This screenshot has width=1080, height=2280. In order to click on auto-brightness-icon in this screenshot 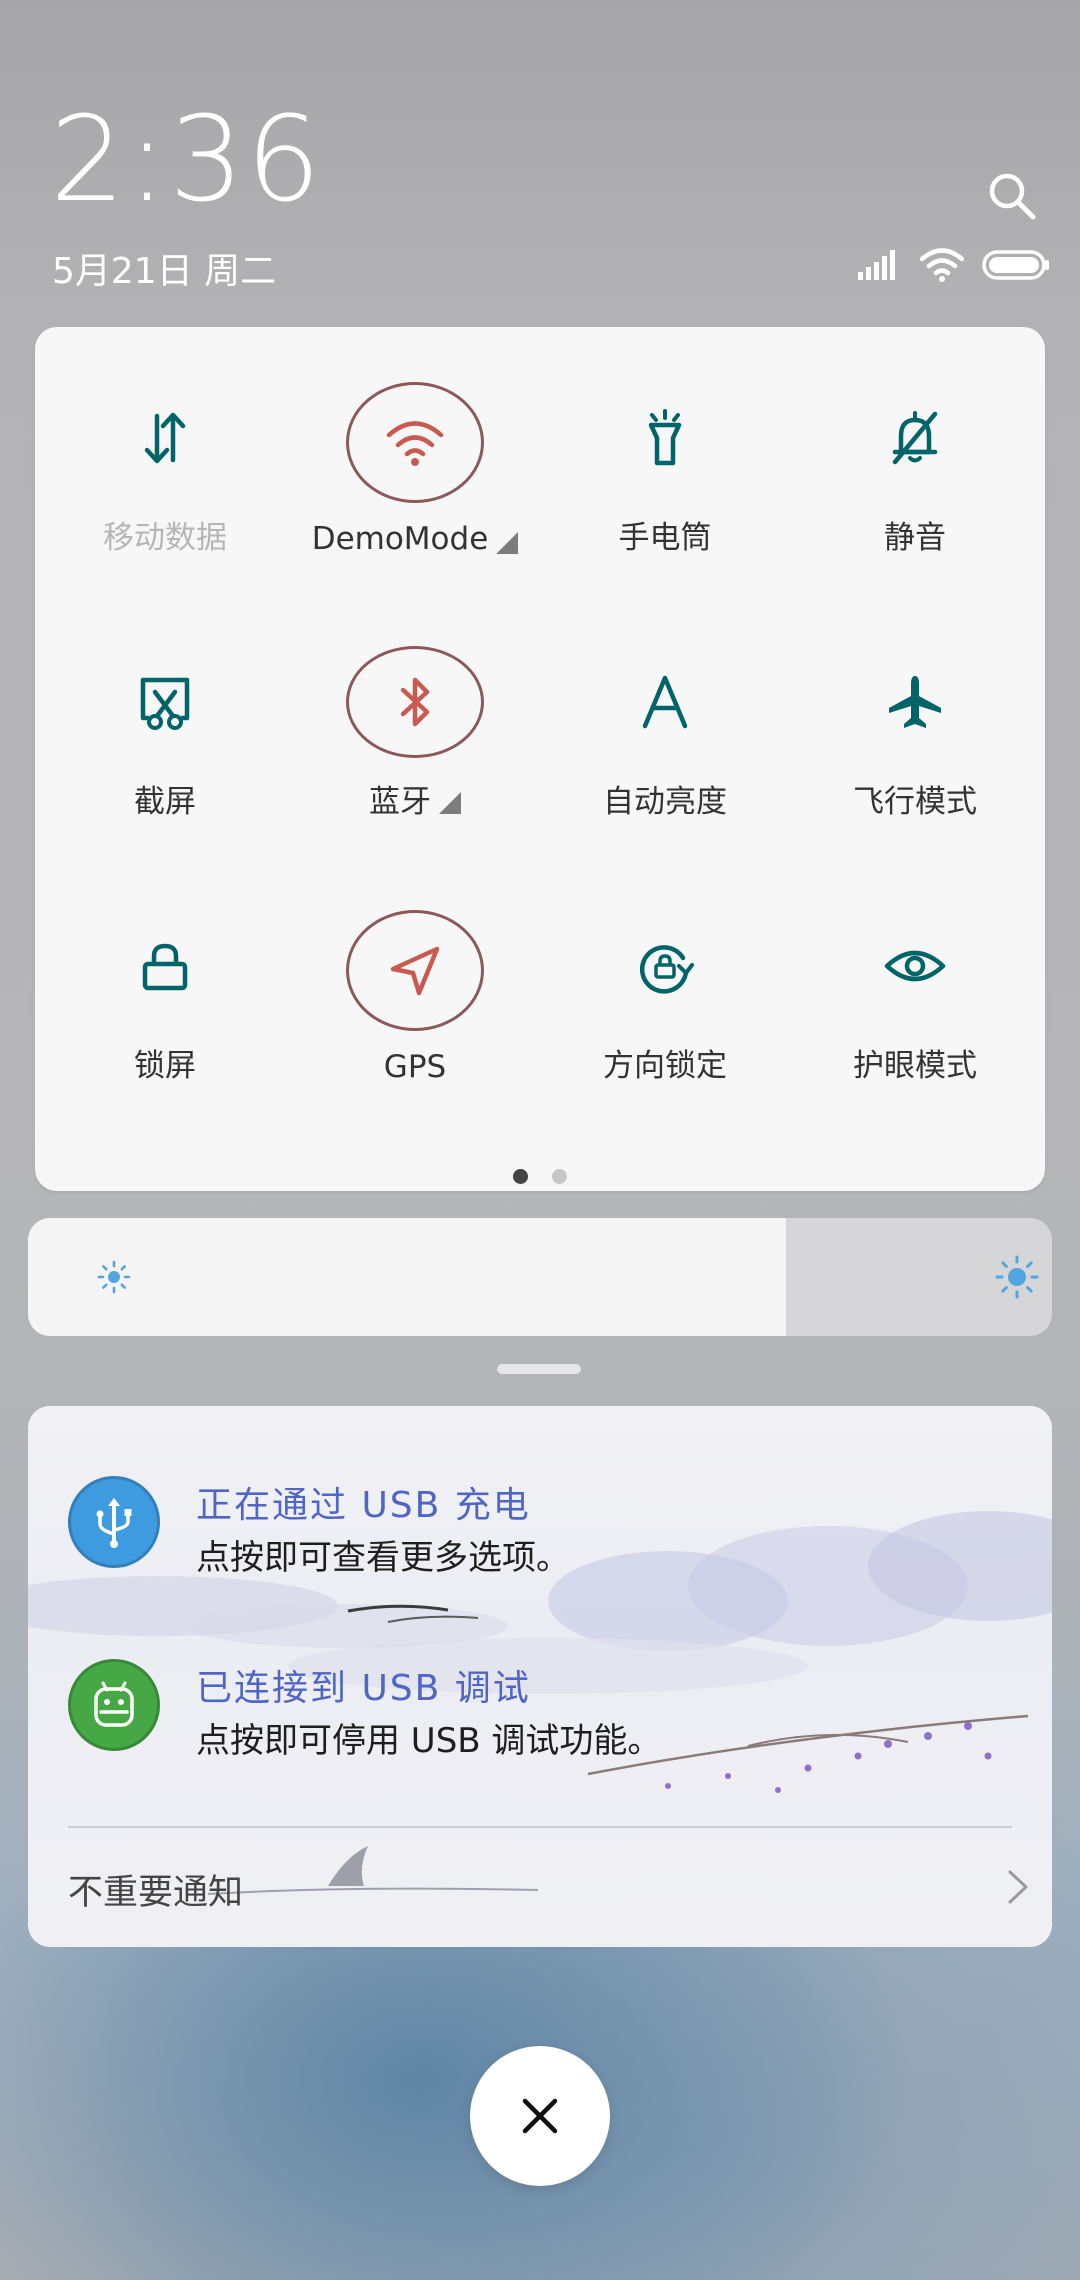, I will do `click(665, 702)`.